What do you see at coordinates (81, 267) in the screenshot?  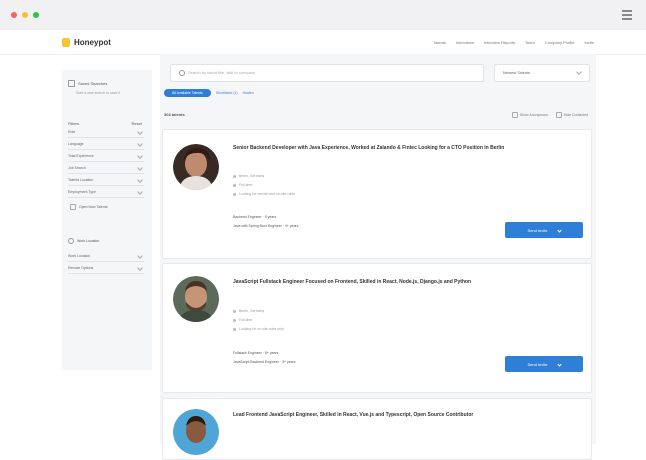 I see `filter-label: Remote Options` at bounding box center [81, 267].